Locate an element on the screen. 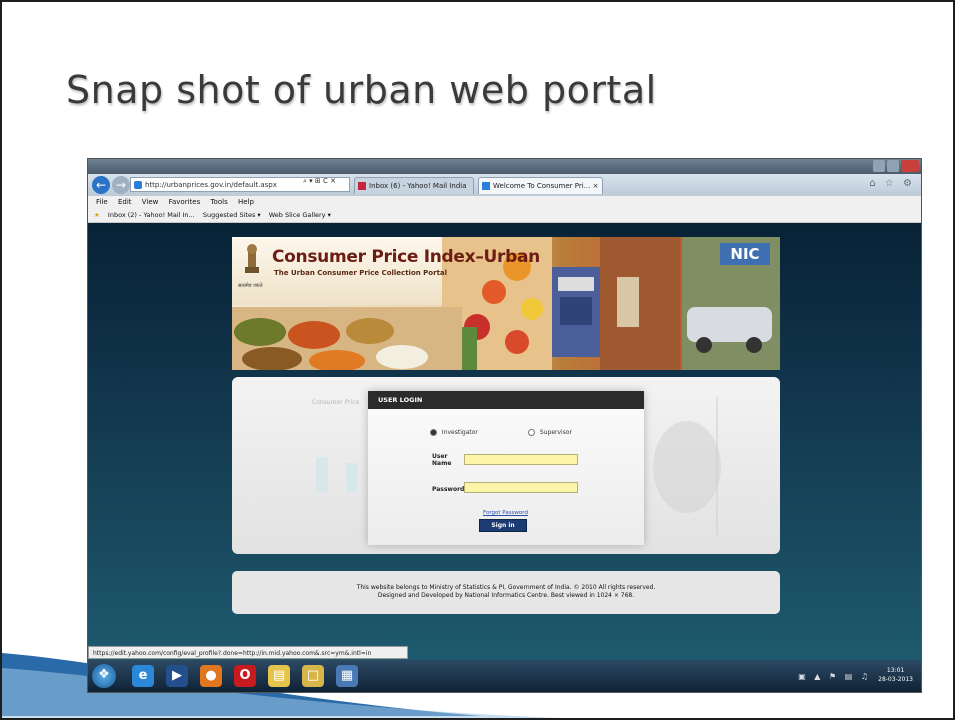 Image resolution: width=955 pixels, height=720 pixels. home-favorites-tools-icons: ⌂ ☆ ⚙ is located at coordinates (892, 183).